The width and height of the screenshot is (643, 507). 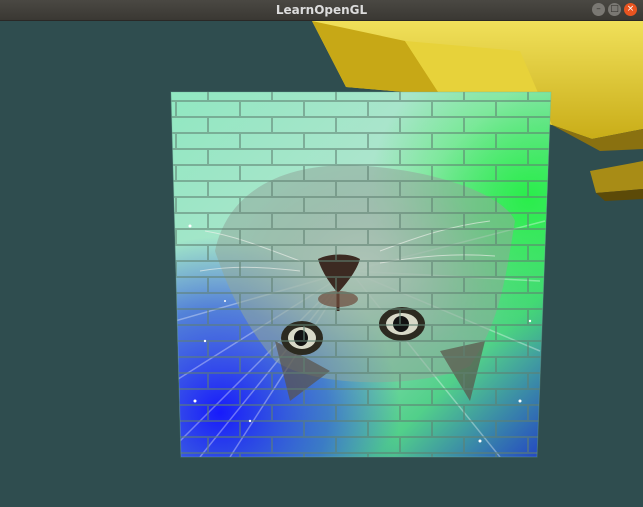 I want to click on window-title: LearnOpenGL, so click(x=321, y=10).